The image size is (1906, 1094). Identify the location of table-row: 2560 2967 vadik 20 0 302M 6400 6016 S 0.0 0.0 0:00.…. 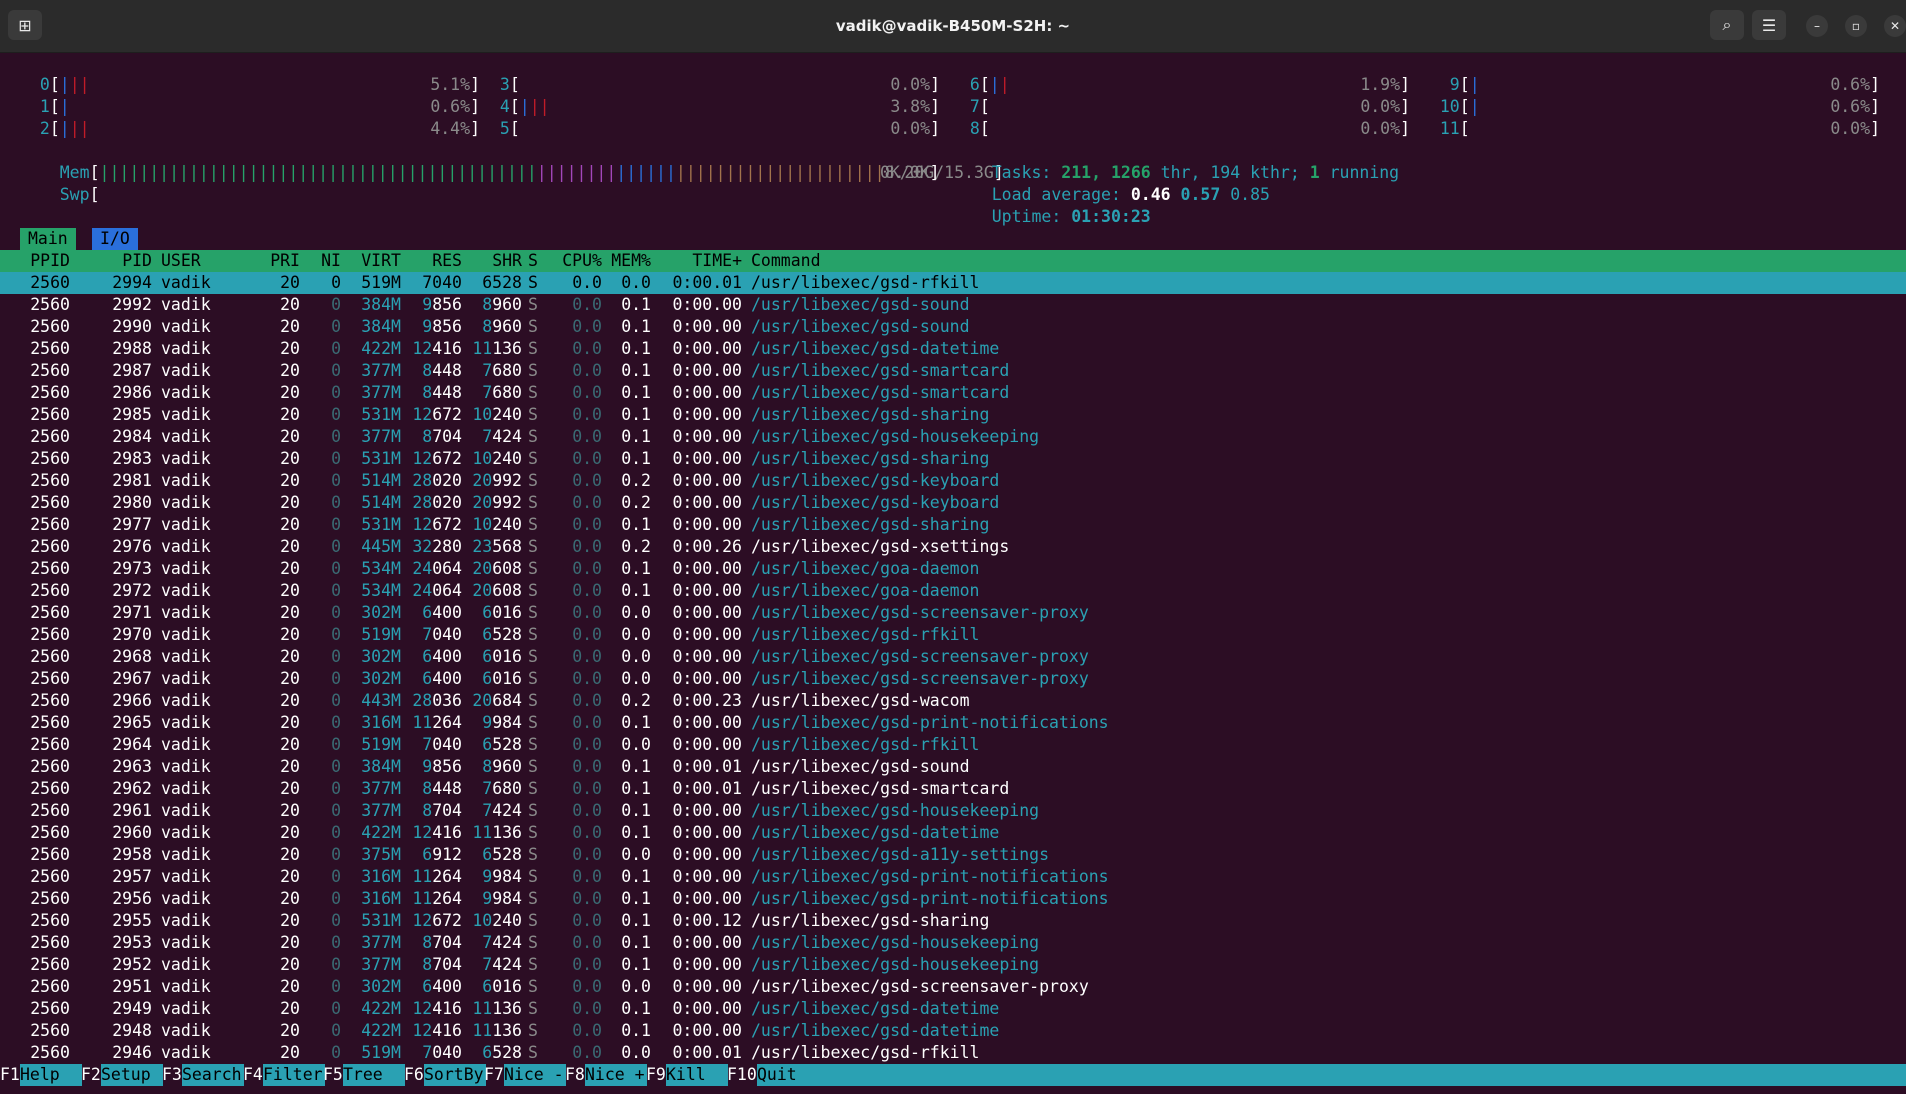
(953, 679).